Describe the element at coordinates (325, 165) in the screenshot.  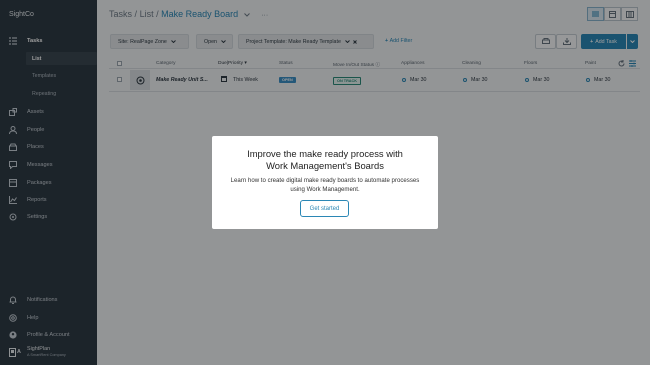
I see `modal-title-line2: Work Management's Boards` at that location.